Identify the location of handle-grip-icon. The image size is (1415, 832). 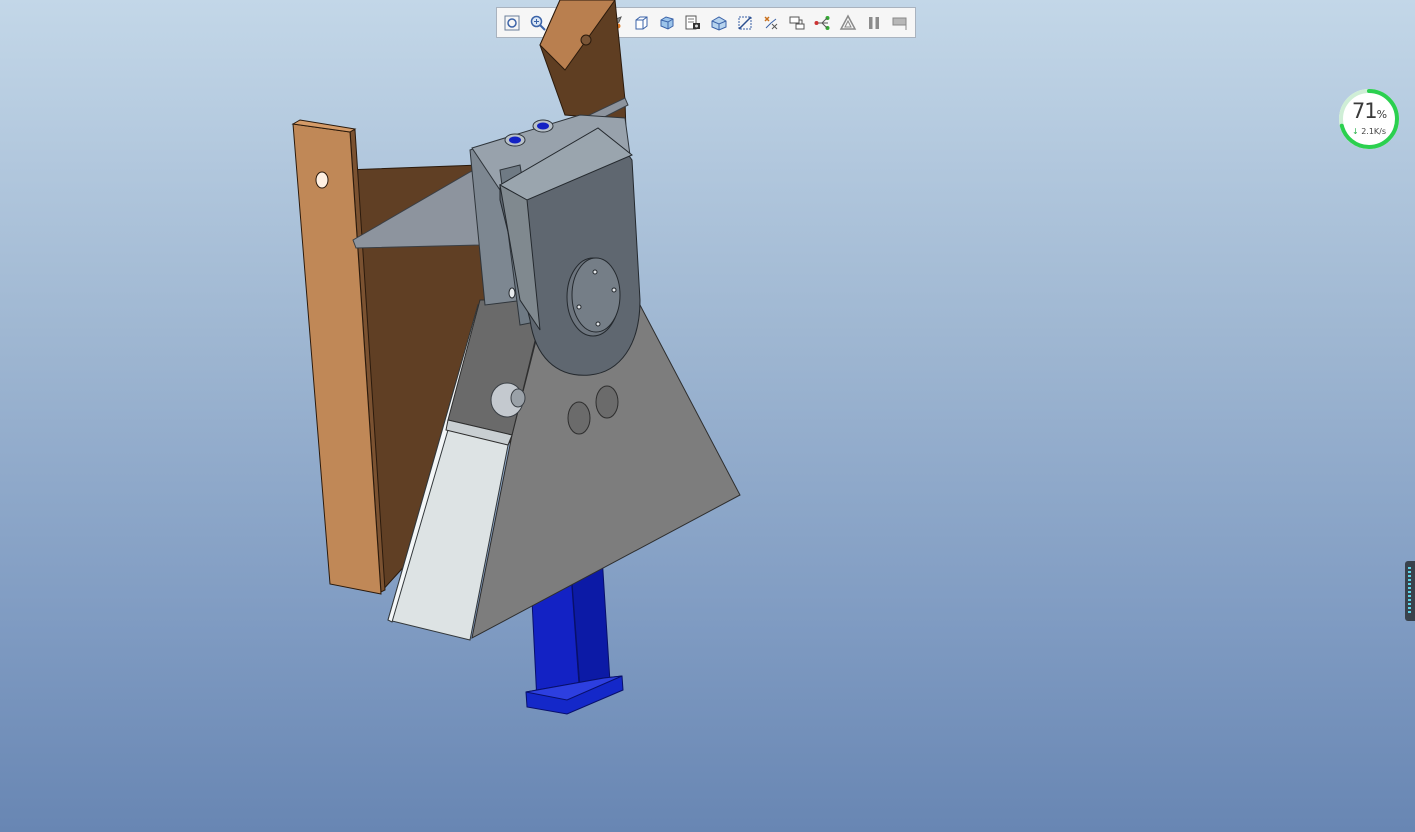
(1409, 591).